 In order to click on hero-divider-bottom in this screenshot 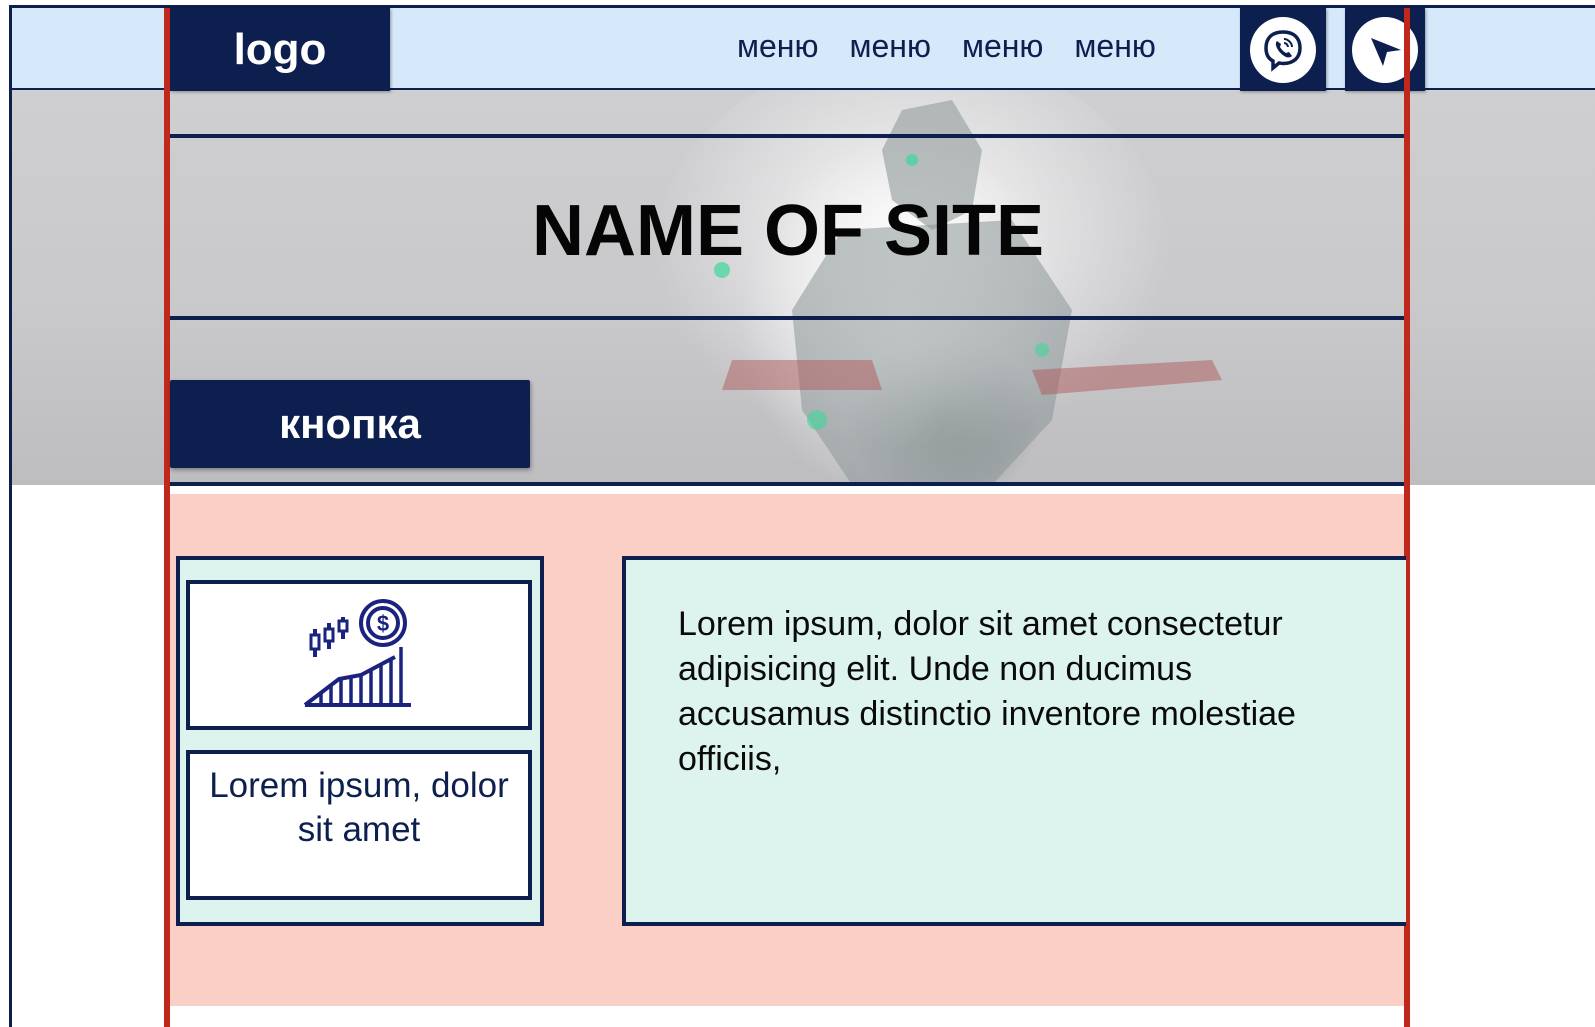, I will do `click(788, 484)`.